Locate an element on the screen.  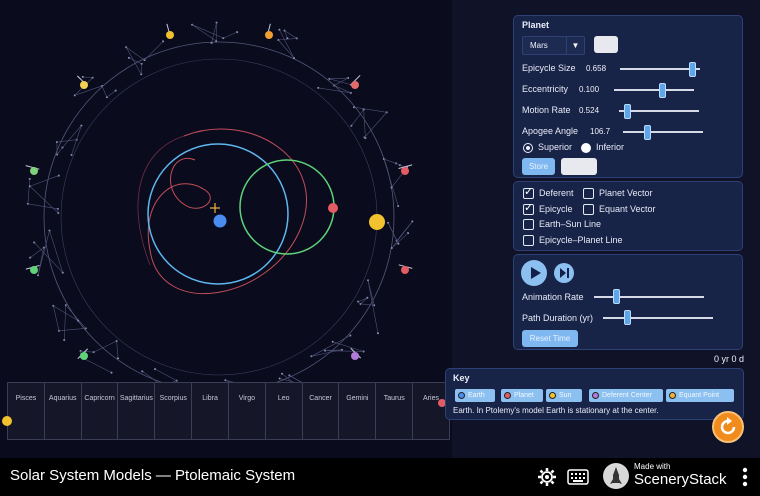
planet-color-swatch-button is located at coordinates (606, 44).